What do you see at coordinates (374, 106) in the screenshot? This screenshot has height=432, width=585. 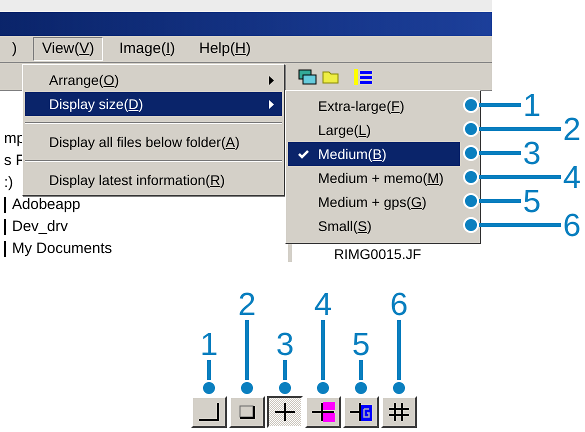 I see `menu-entry: Extra-large(F)` at bounding box center [374, 106].